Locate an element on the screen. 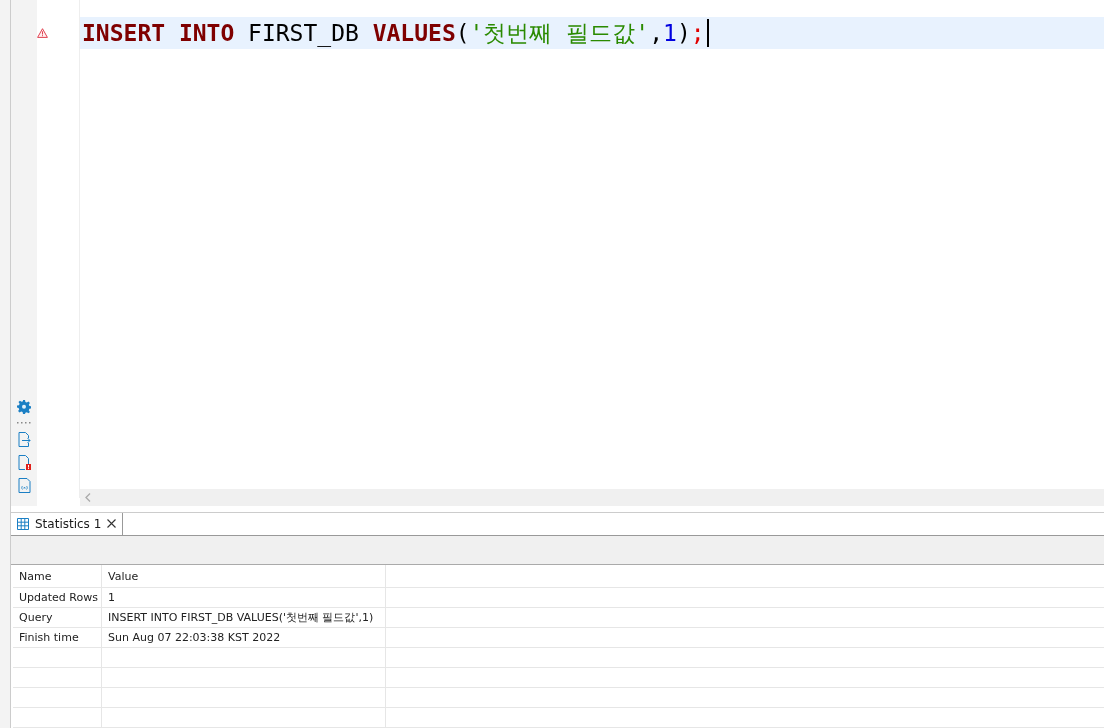 This screenshot has width=1104, height=728. table-cell: Sun Aug 07 22:03:38 KST 2022 is located at coordinates (244, 637).